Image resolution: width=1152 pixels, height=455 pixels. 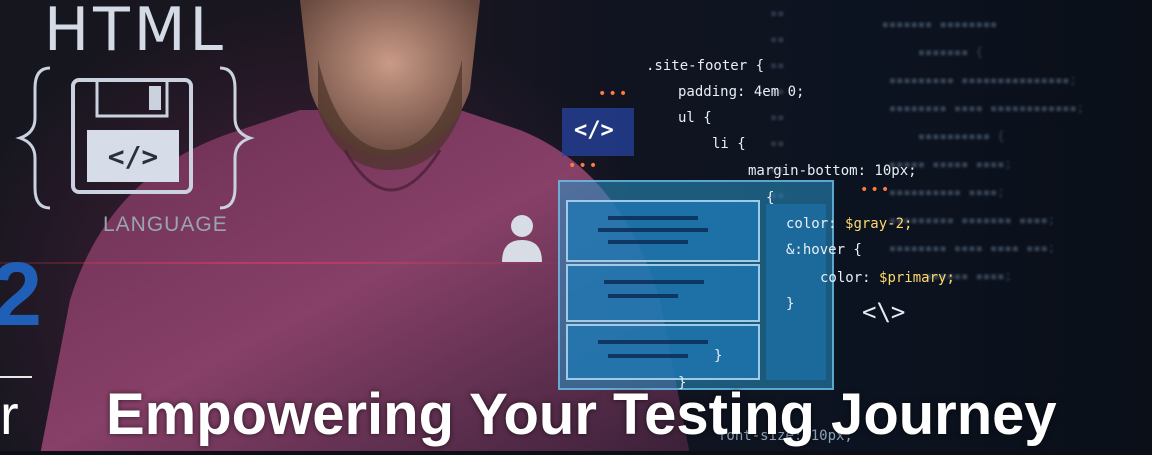 I want to click on user-icon, so click(x=522, y=238).